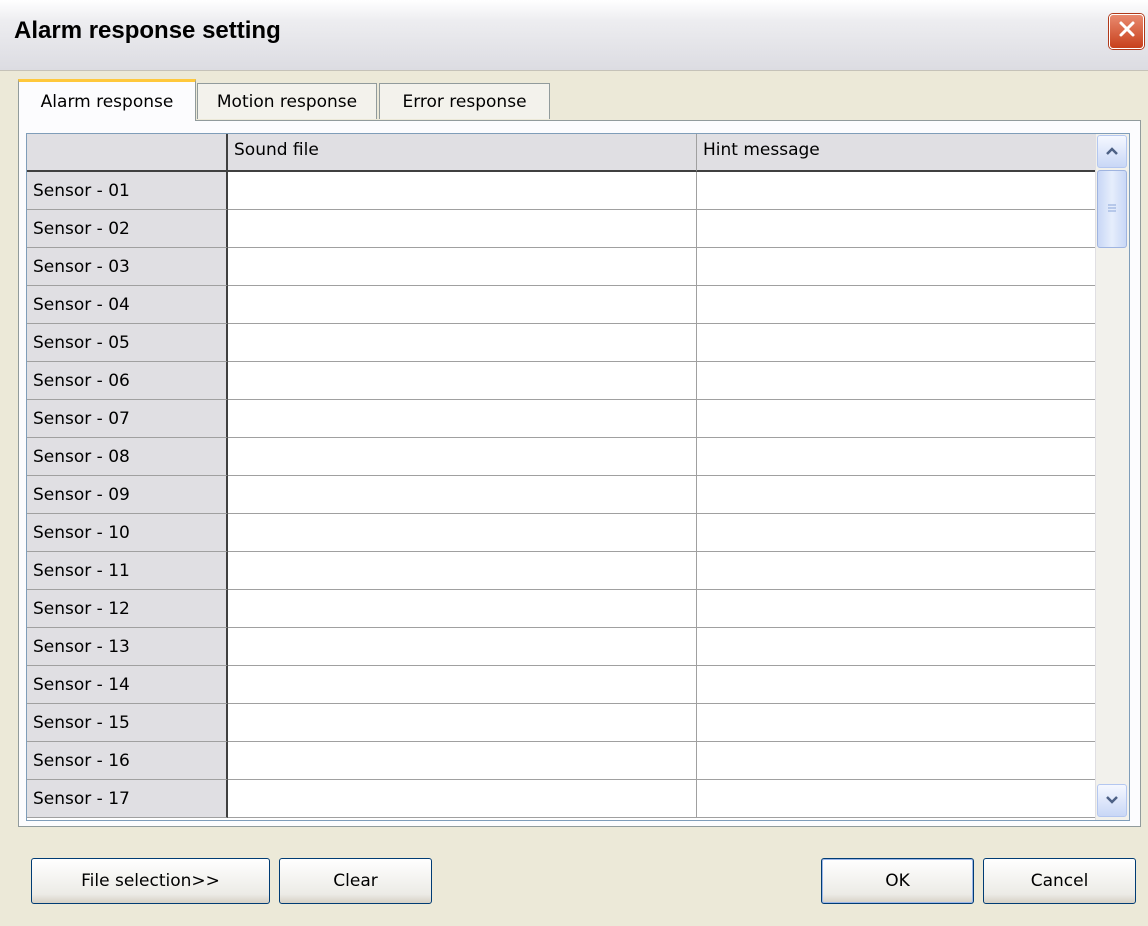  I want to click on close-icon, so click(1127, 31).